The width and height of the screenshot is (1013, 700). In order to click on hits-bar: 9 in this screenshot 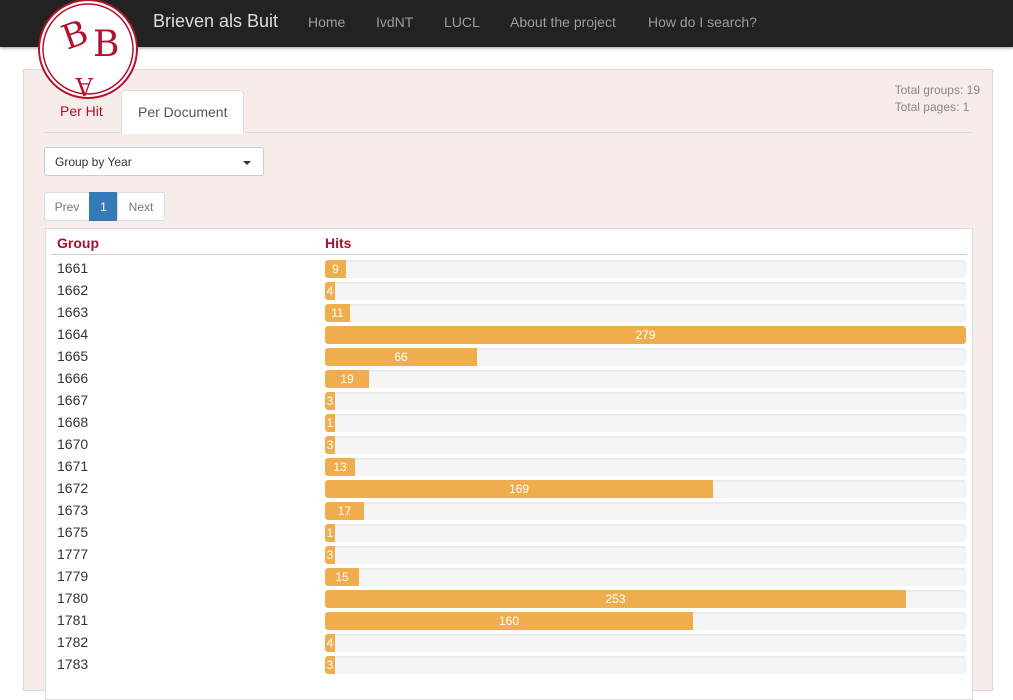, I will do `click(335, 269)`.